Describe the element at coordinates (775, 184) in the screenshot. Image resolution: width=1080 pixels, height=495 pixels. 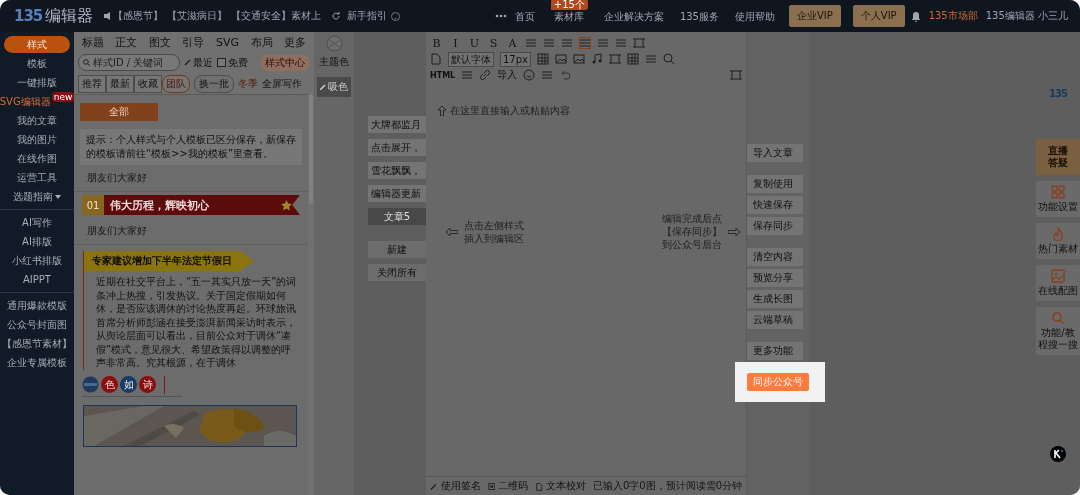
I see `action-button: 复制使用` at that location.